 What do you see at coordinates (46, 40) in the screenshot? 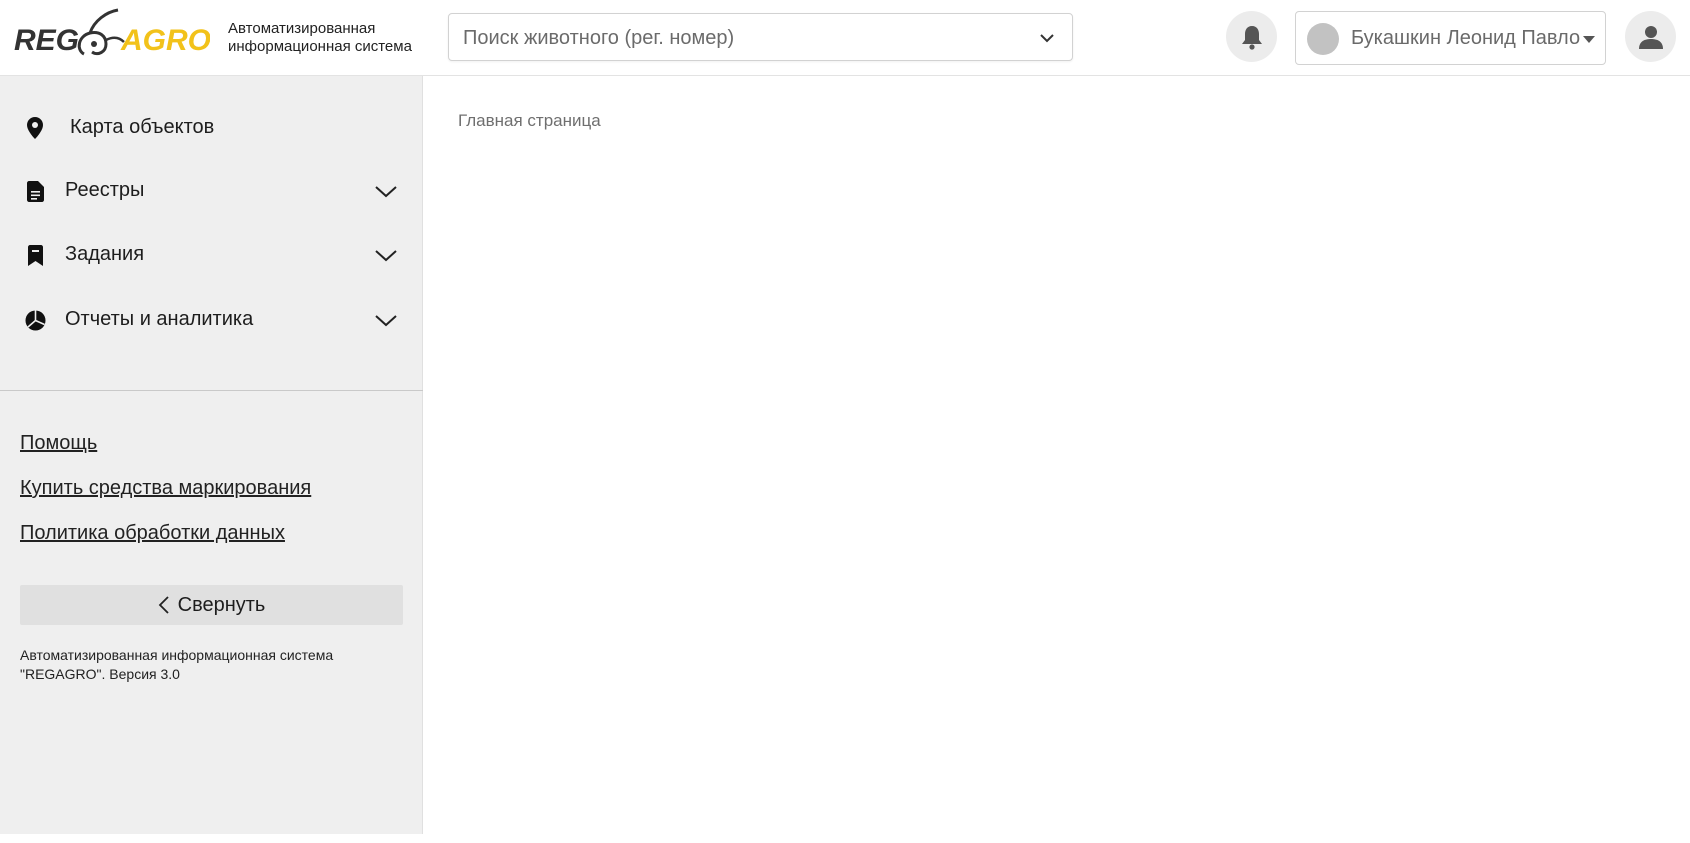
I see `logo-text-reg: REG` at bounding box center [46, 40].